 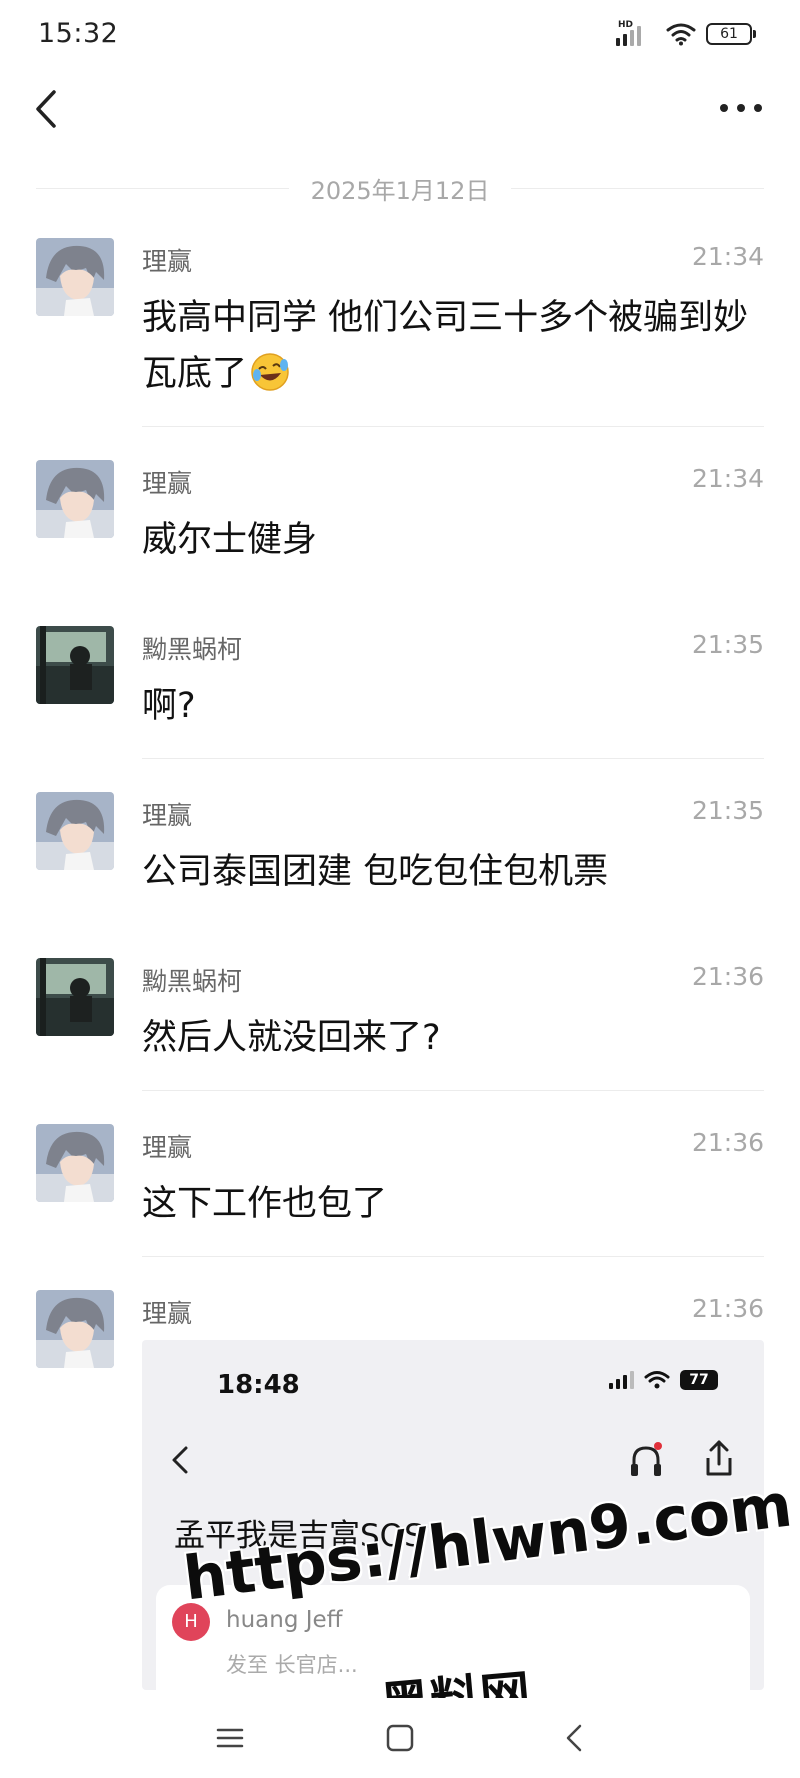 I want to click on message-text: 我高中同学 他们公司三十多个被骗到妙瓦底了, so click(x=452, y=346).